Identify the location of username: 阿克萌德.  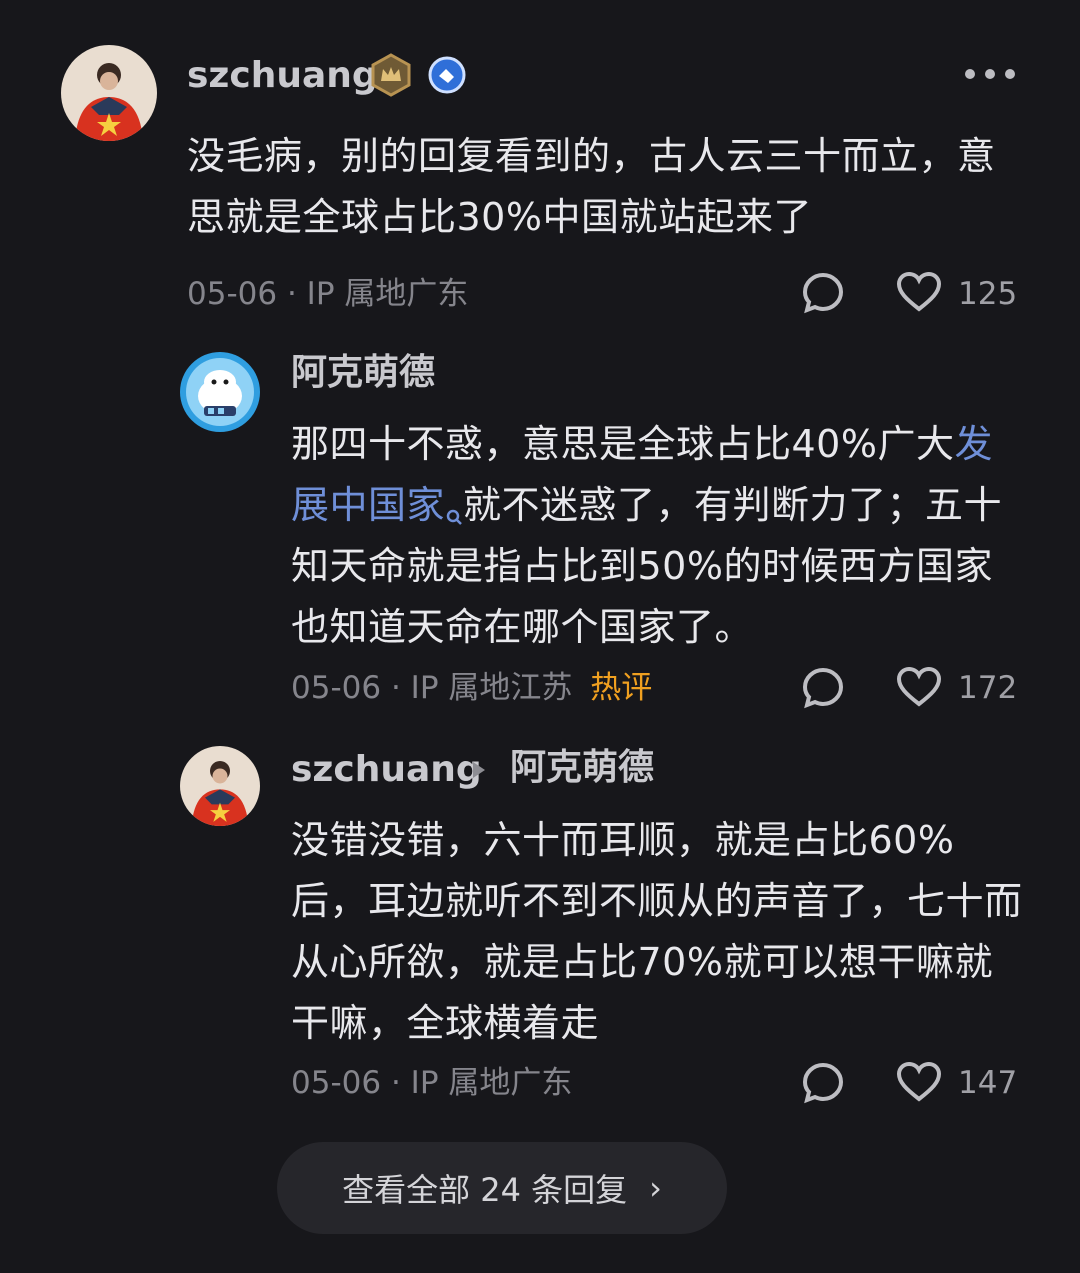
(363, 373).